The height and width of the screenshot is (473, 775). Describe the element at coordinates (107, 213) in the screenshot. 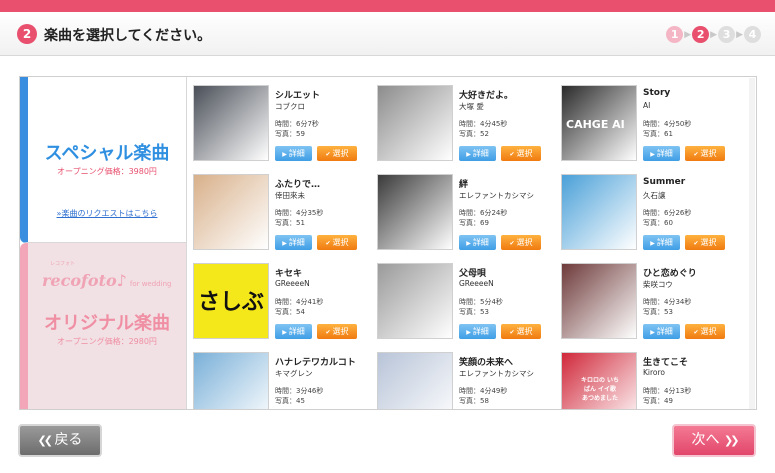

I see `song-request-link: »楽曲のリクエストはこちら` at that location.